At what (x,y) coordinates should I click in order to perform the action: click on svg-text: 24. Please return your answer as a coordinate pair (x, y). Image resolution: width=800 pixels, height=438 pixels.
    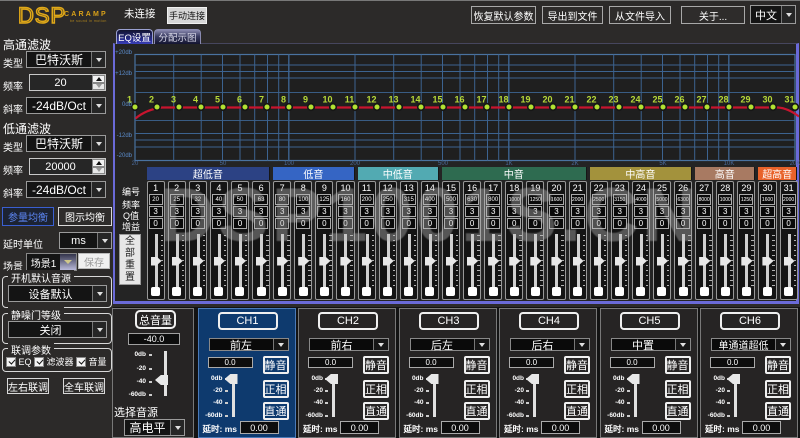
    Looking at the image, I should click on (635, 100).